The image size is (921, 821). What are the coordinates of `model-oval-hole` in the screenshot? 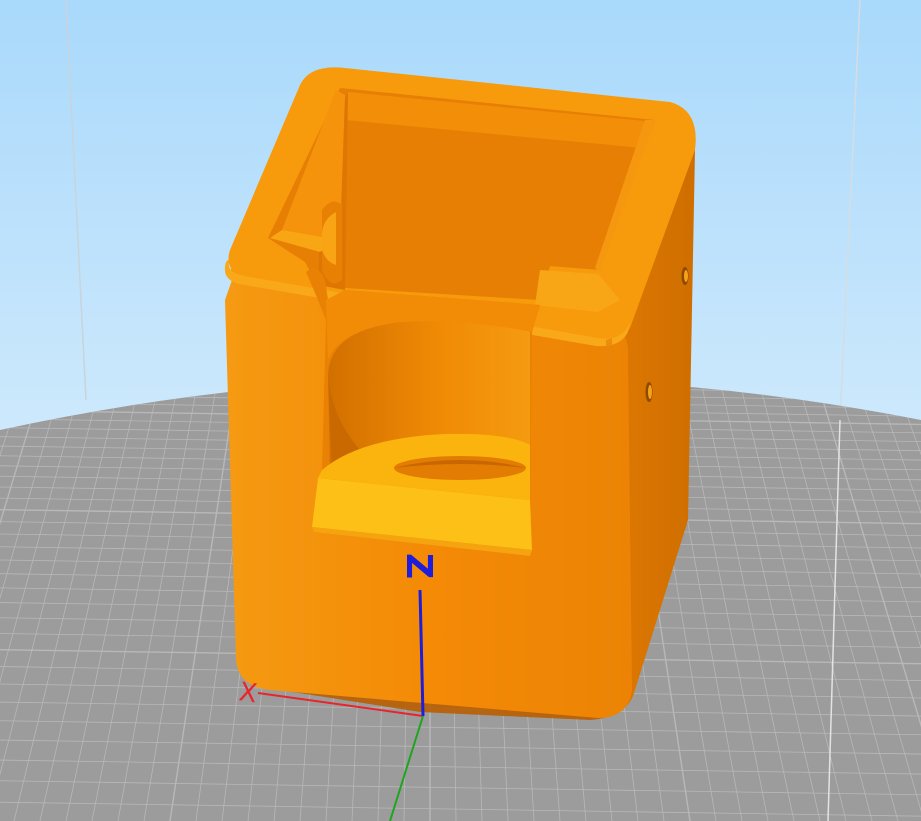 It's located at (460, 468).